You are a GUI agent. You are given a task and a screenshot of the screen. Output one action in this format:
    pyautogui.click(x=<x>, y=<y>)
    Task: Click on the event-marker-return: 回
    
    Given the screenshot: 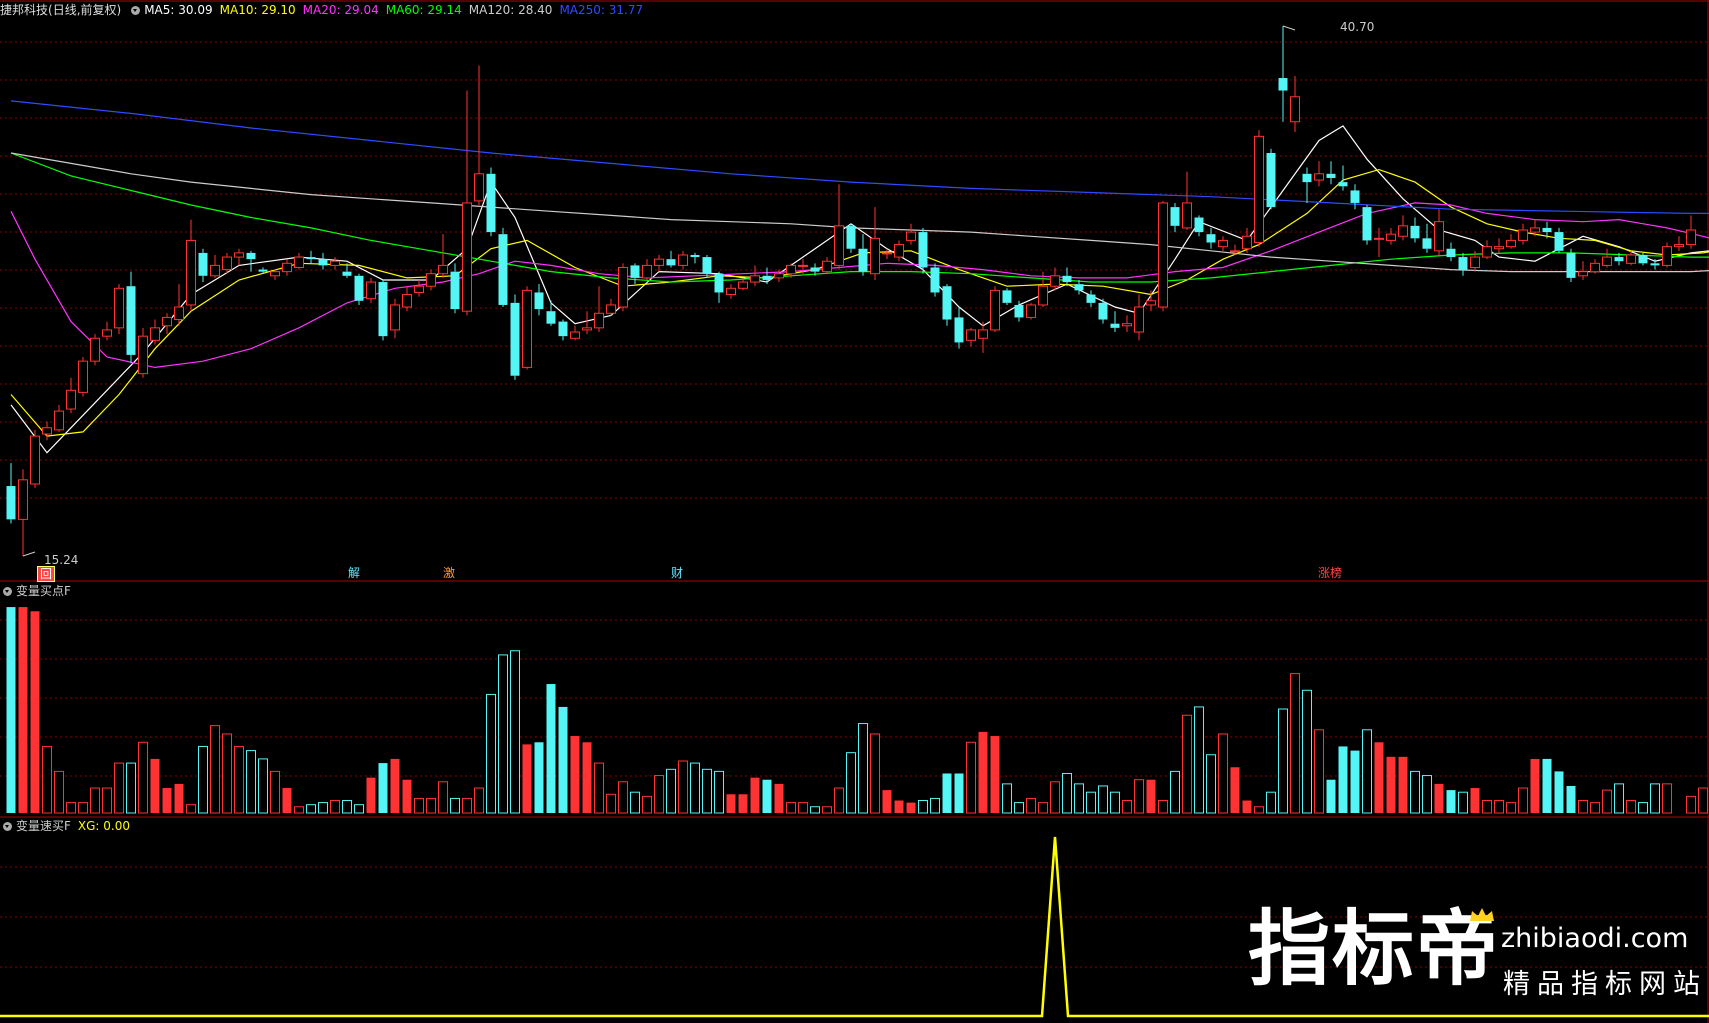 What is the action you would take?
    pyautogui.click(x=46, y=574)
    